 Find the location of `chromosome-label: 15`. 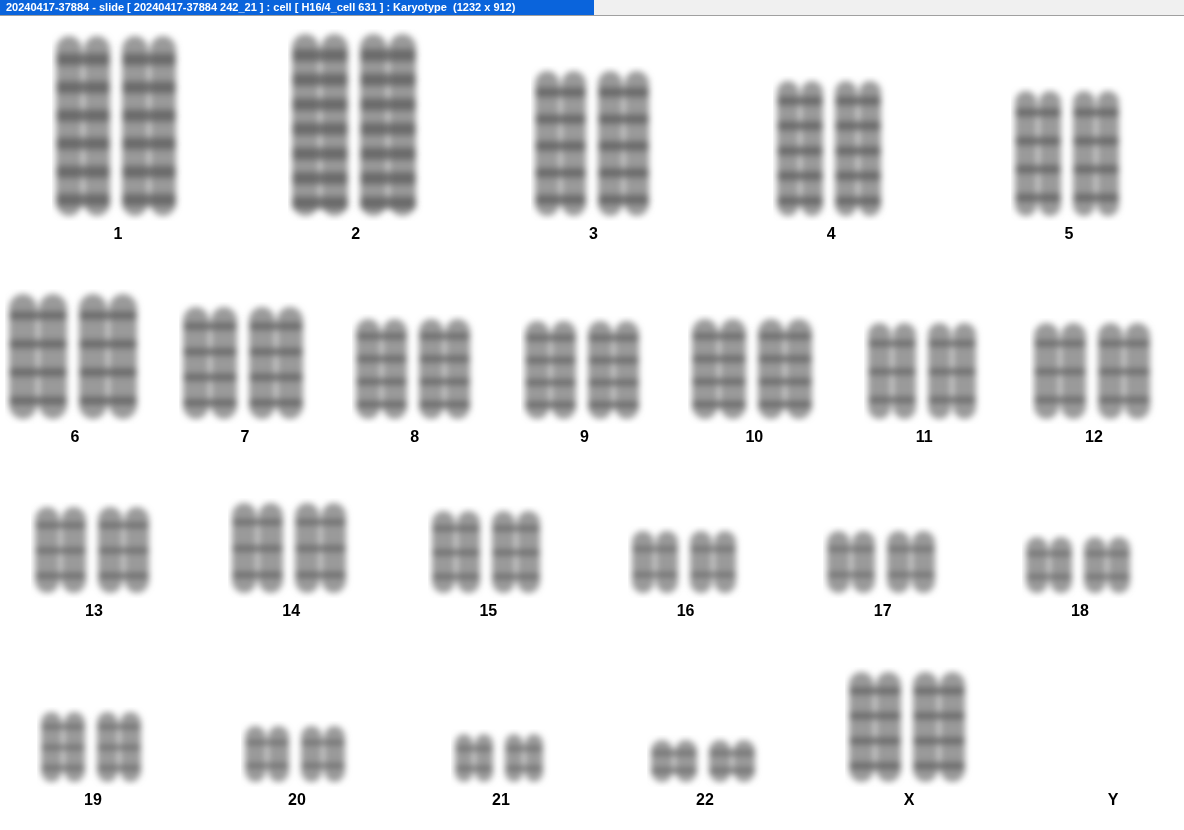

chromosome-label: 15 is located at coordinates (488, 611).